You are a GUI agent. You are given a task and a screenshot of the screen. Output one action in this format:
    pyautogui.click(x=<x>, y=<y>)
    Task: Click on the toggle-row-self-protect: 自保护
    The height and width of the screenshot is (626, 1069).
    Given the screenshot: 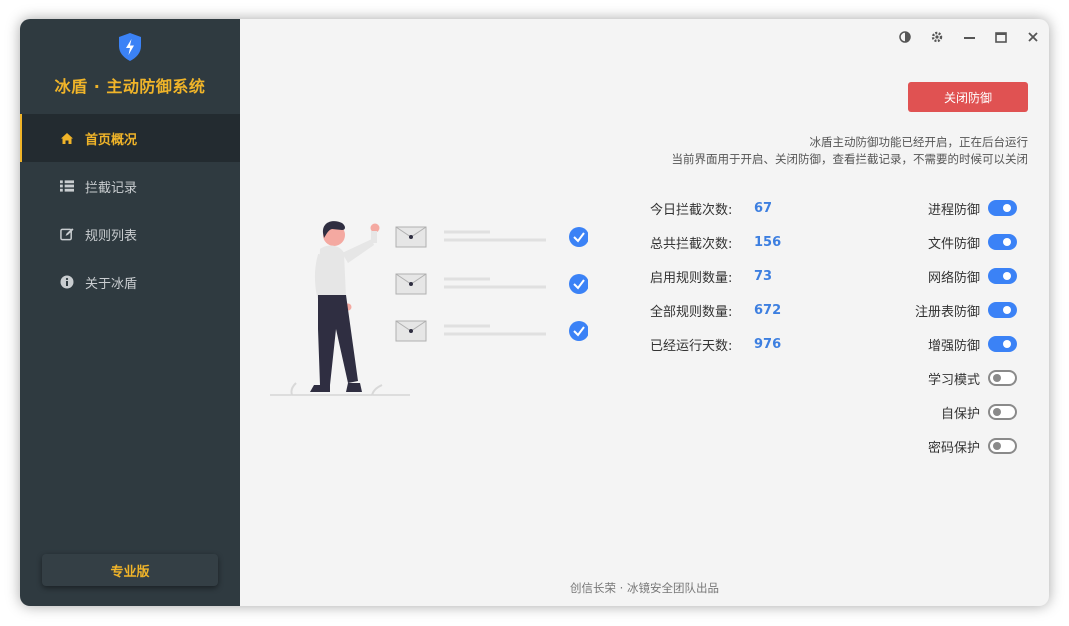 What is the action you would take?
    pyautogui.click(x=966, y=412)
    